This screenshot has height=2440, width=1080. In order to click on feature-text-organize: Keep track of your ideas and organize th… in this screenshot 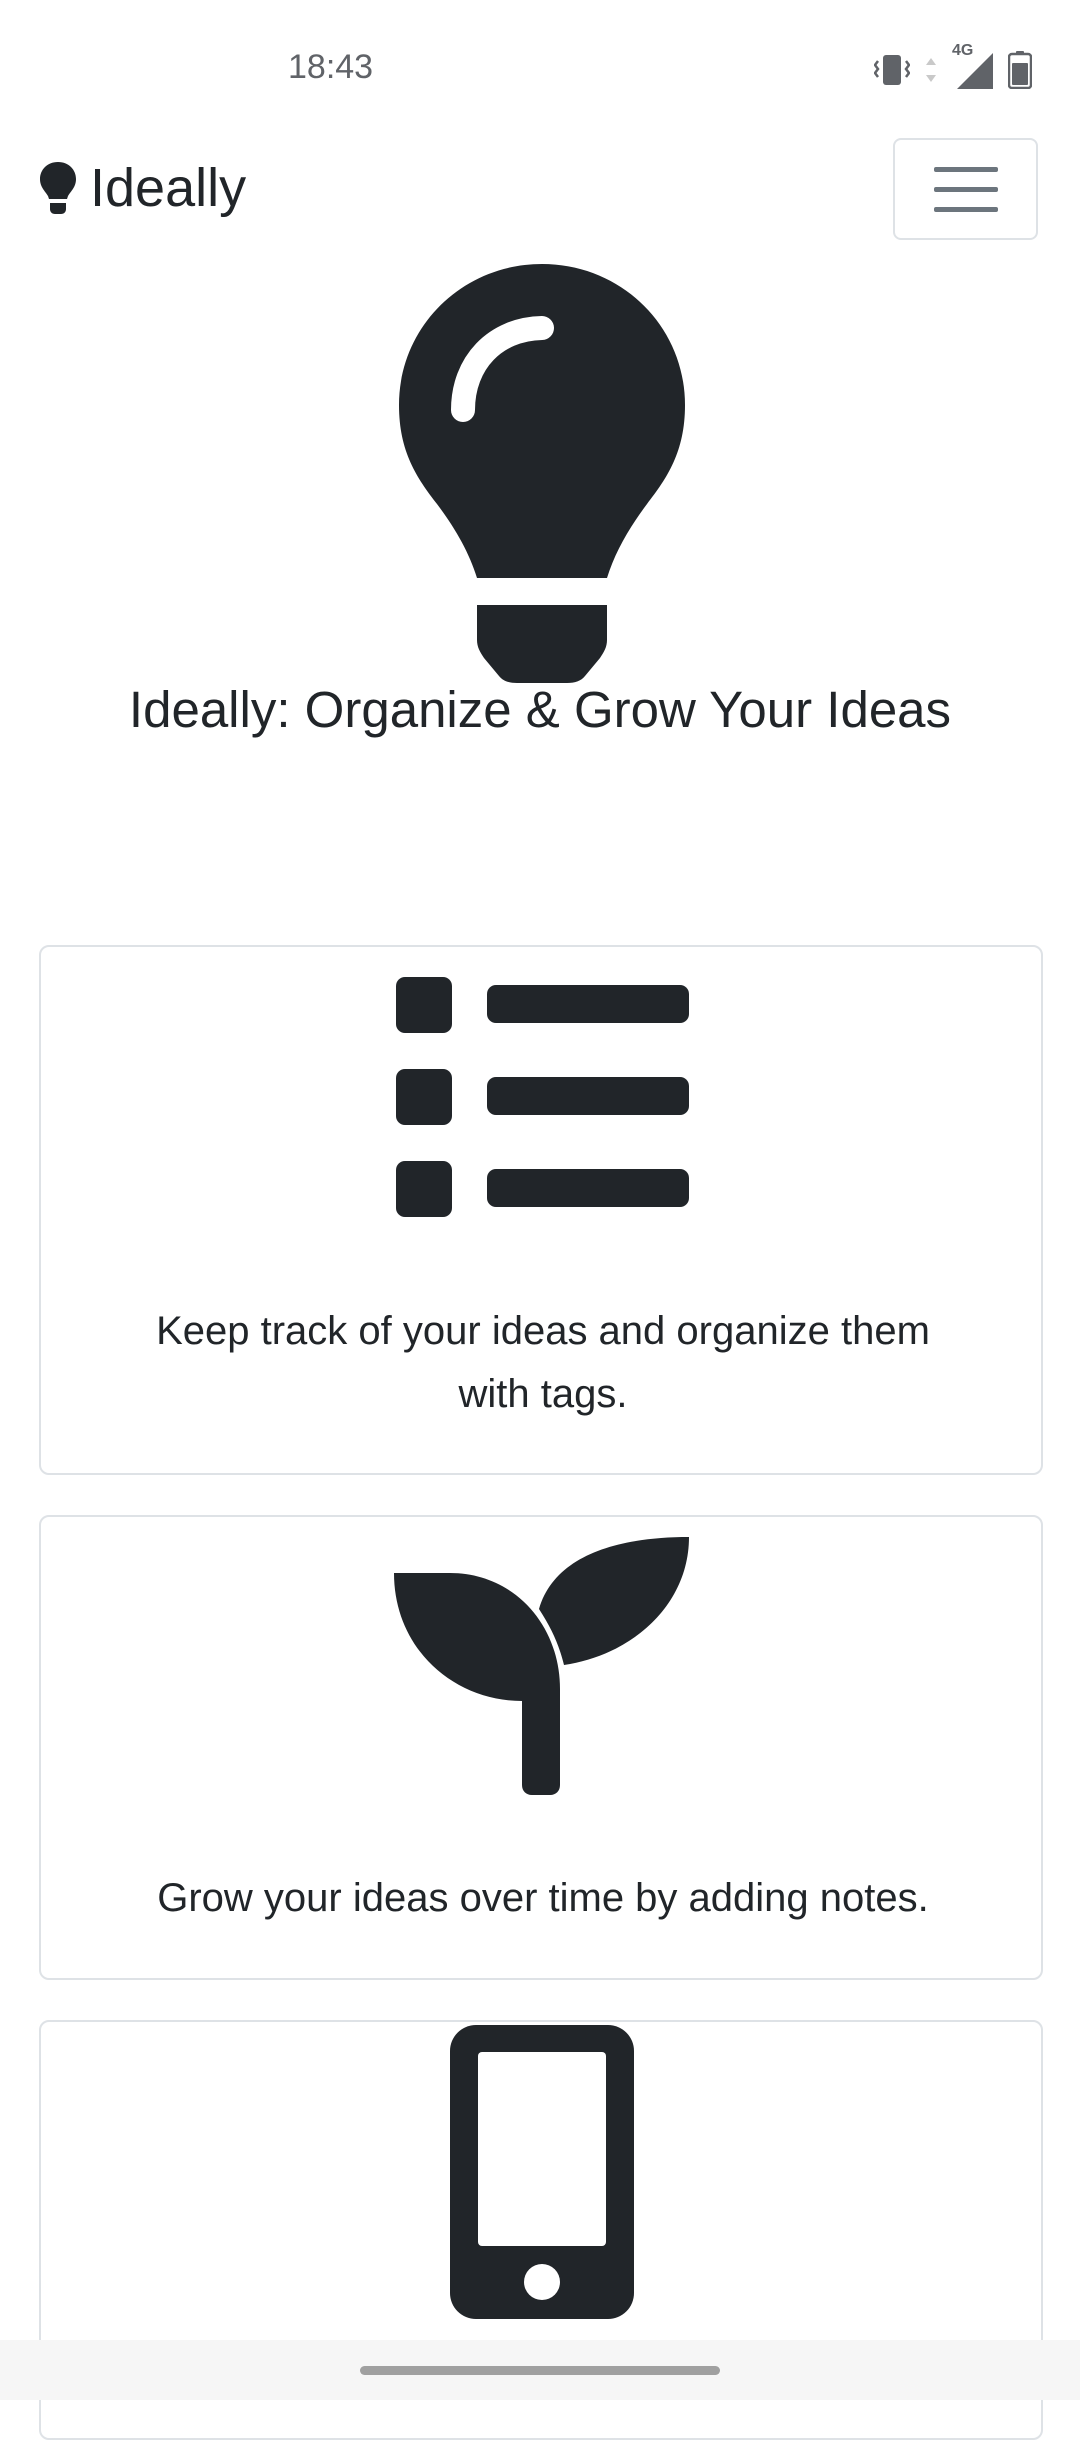, I will do `click(543, 1362)`.